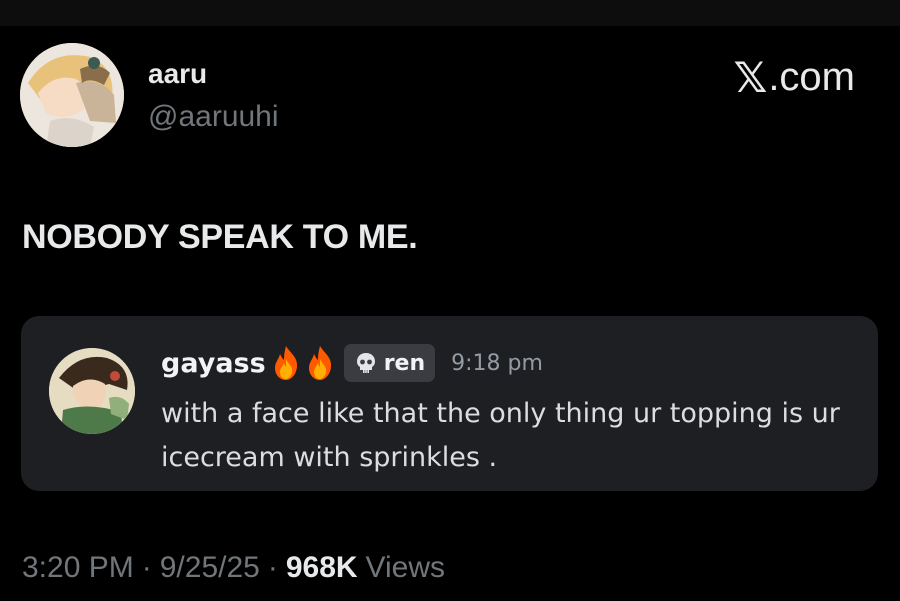  I want to click on brand-watermark: 𝕏 .com, so click(794, 77).